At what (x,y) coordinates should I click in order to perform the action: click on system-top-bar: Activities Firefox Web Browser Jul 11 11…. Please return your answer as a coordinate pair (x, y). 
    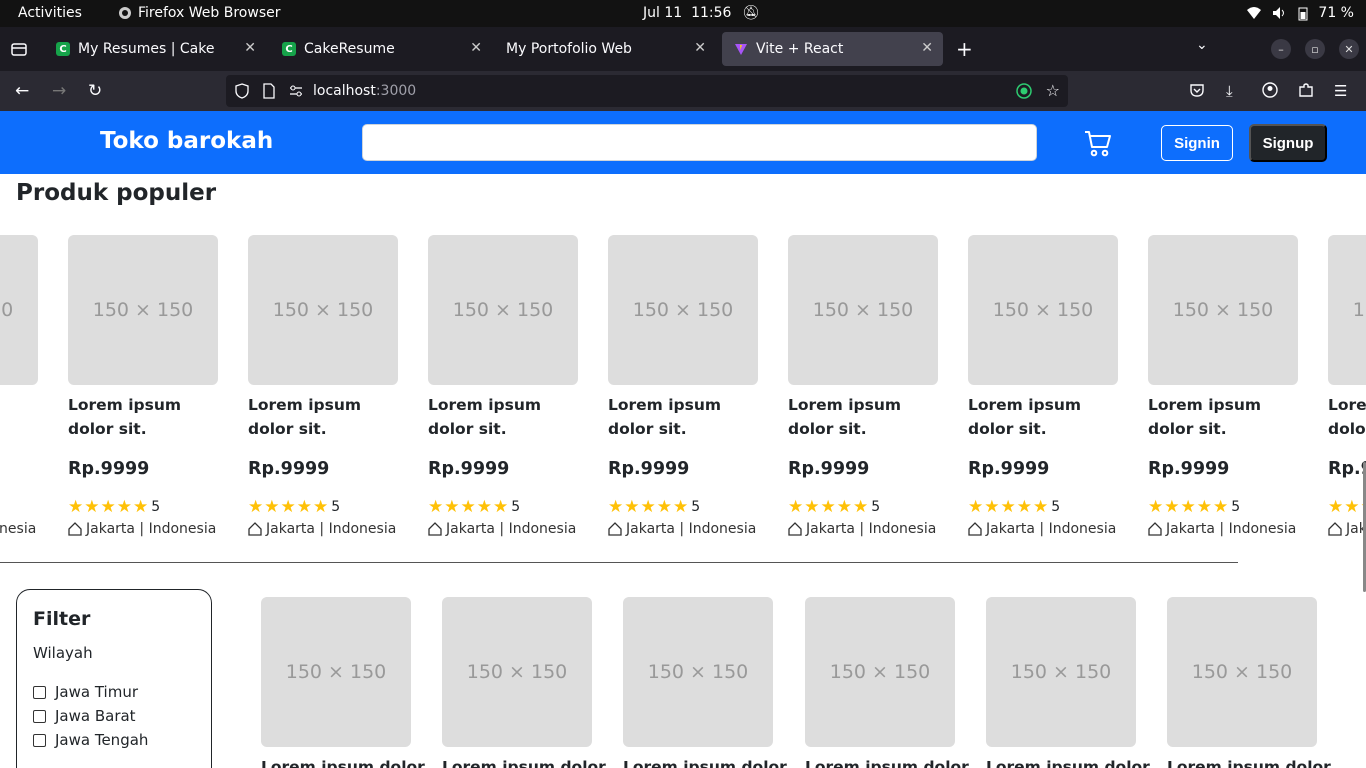
    Looking at the image, I should click on (683, 13).